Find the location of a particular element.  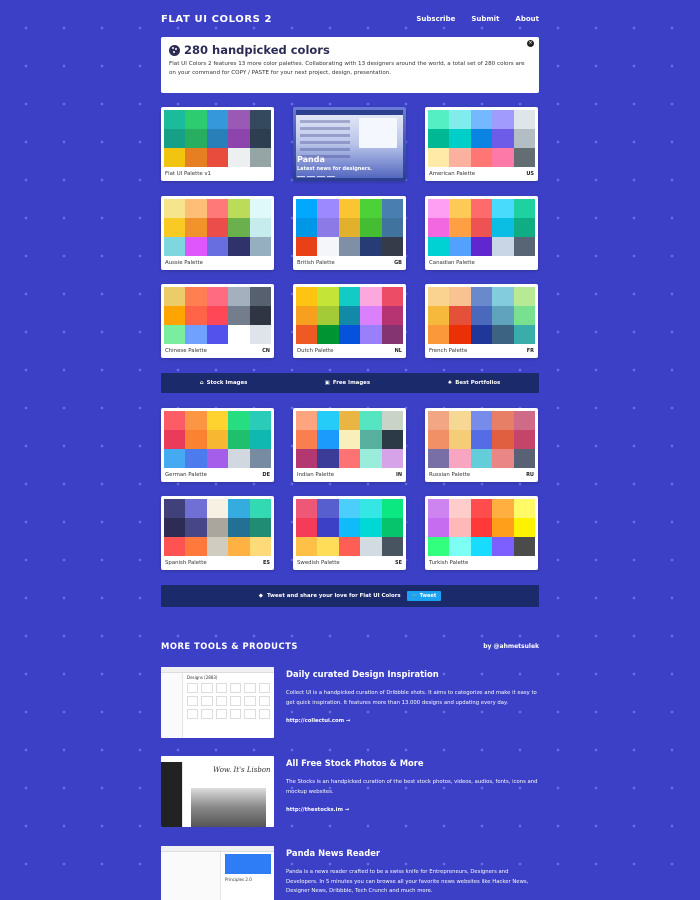

palette-card: Aussie Palette is located at coordinates (217, 233).